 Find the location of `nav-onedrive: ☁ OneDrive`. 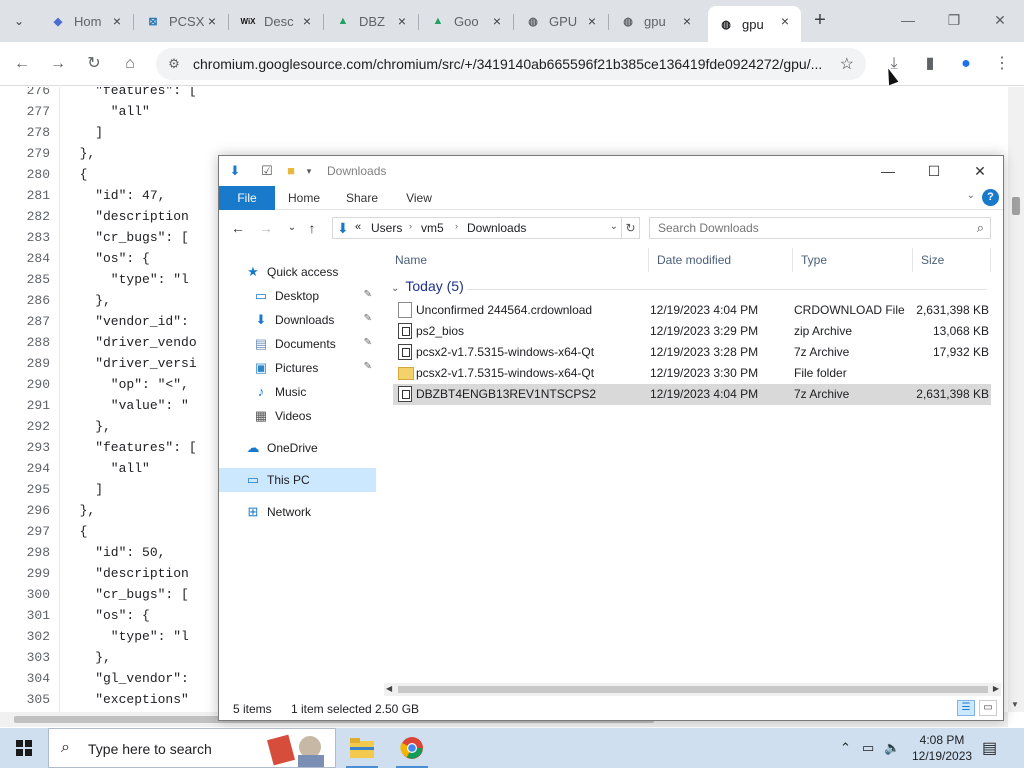

nav-onedrive: ☁ OneDrive is located at coordinates (297, 448).